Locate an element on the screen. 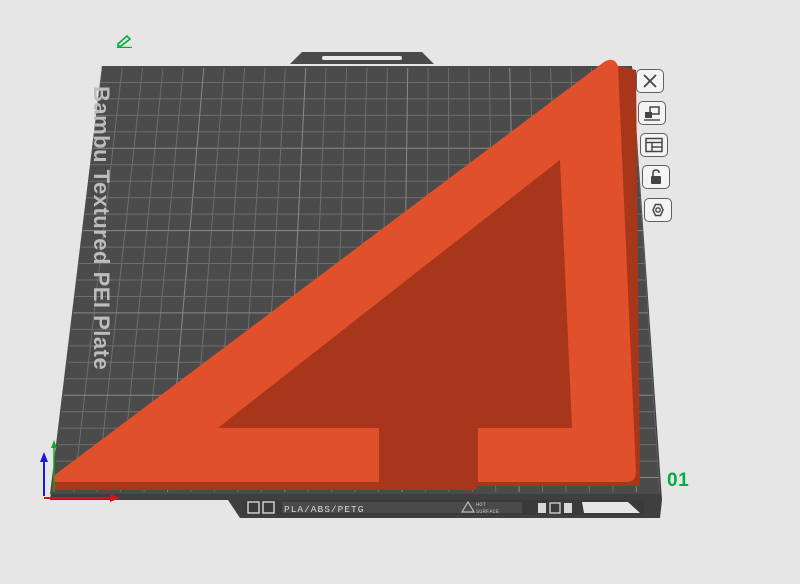  plate-name-label: Bambu Textured PEI Plate is located at coordinates (101, 228).